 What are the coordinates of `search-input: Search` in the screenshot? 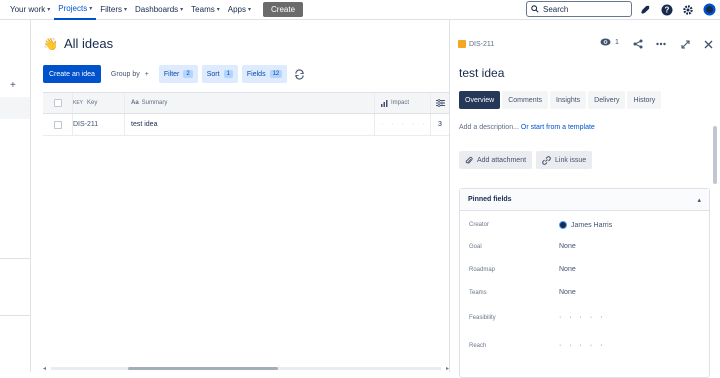 It's located at (579, 9).